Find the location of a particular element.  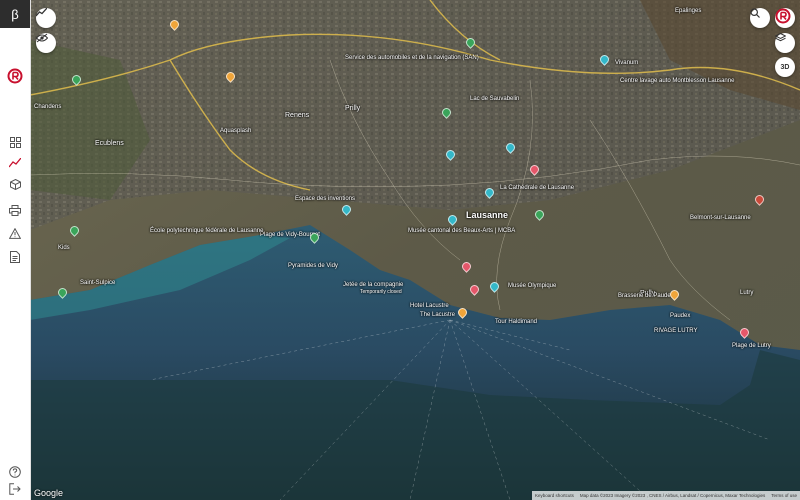

grid-icon is located at coordinates (15, 142).